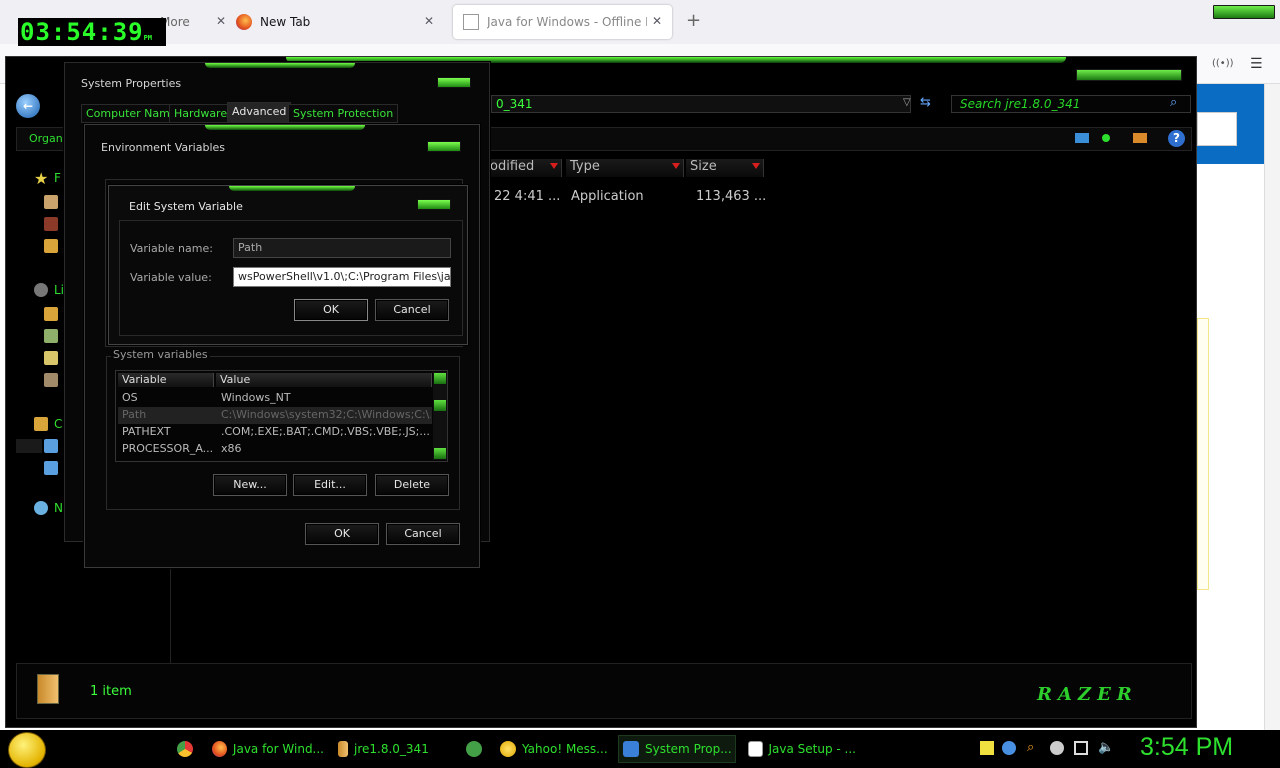 The height and width of the screenshot is (768, 1280). Describe the element at coordinates (1034, 748) in the screenshot. I see `search-tray-icon: ⌕` at that location.